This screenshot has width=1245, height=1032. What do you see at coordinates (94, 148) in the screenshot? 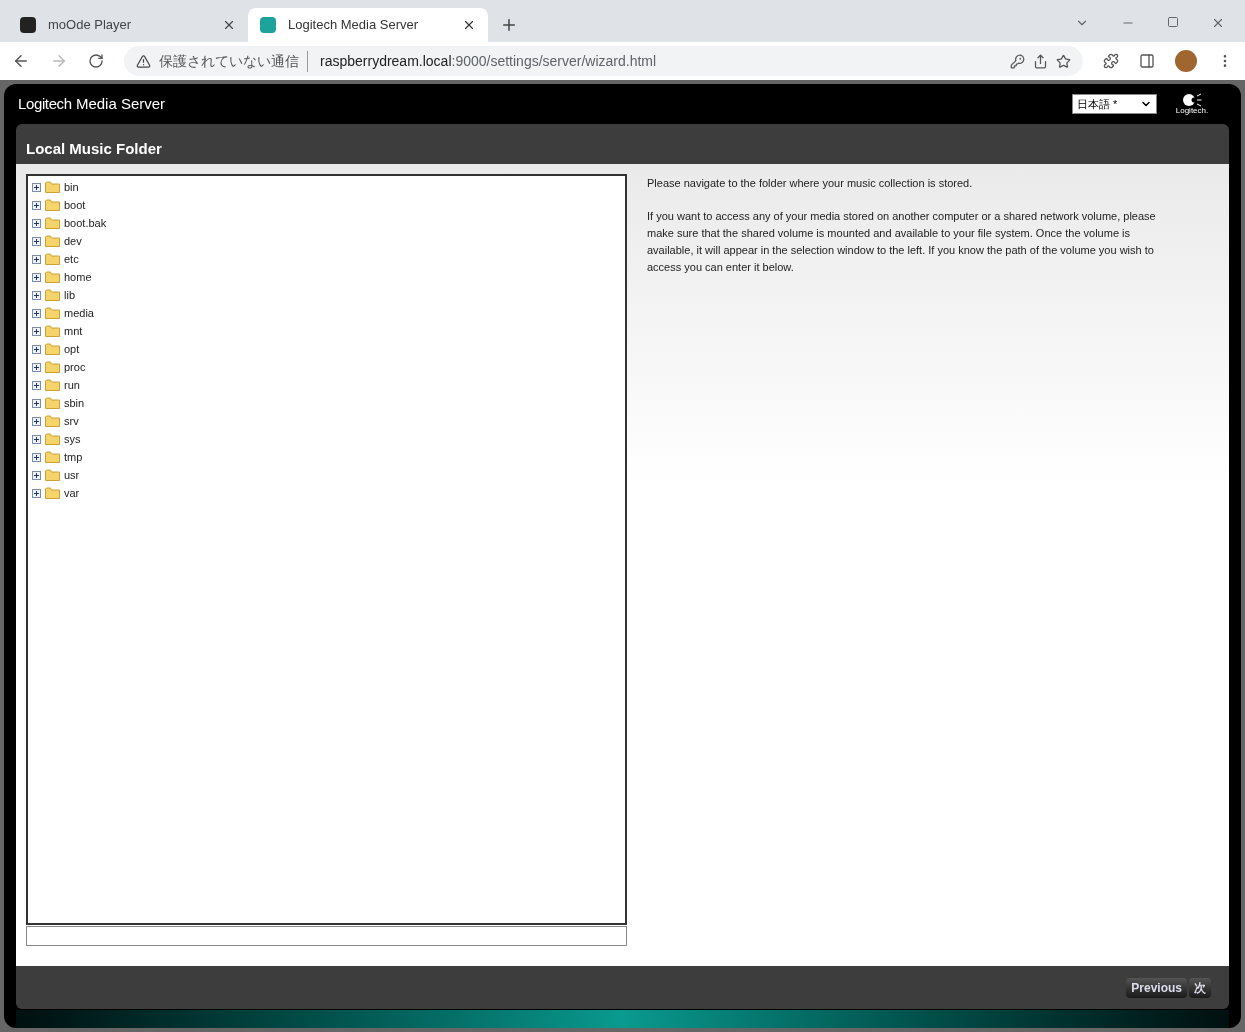
I see `section-title: Local Music Folder` at bounding box center [94, 148].